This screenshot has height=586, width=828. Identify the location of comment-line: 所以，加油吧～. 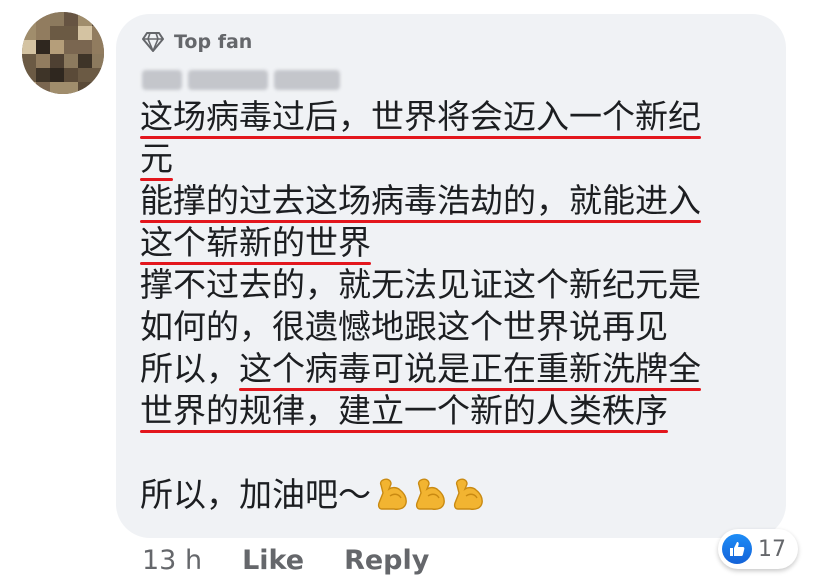
(460, 495).